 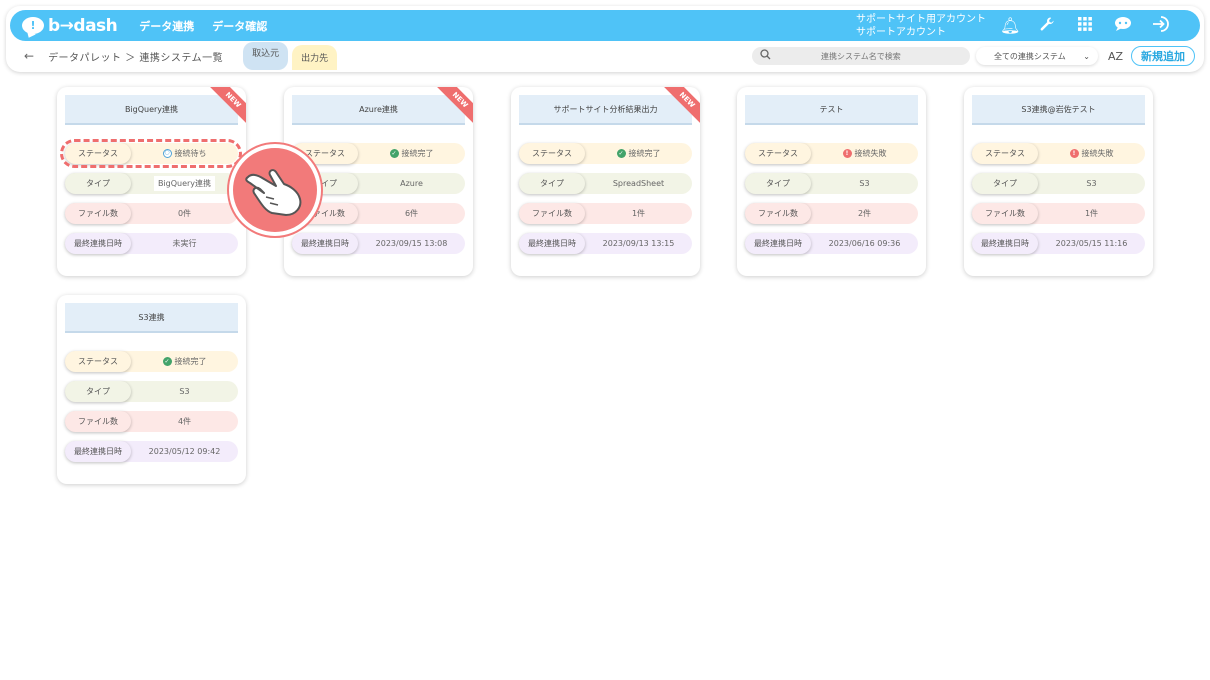 I want to click on last-run-row: 最終連携日時 2023/09/13 13:15, so click(x=605, y=243).